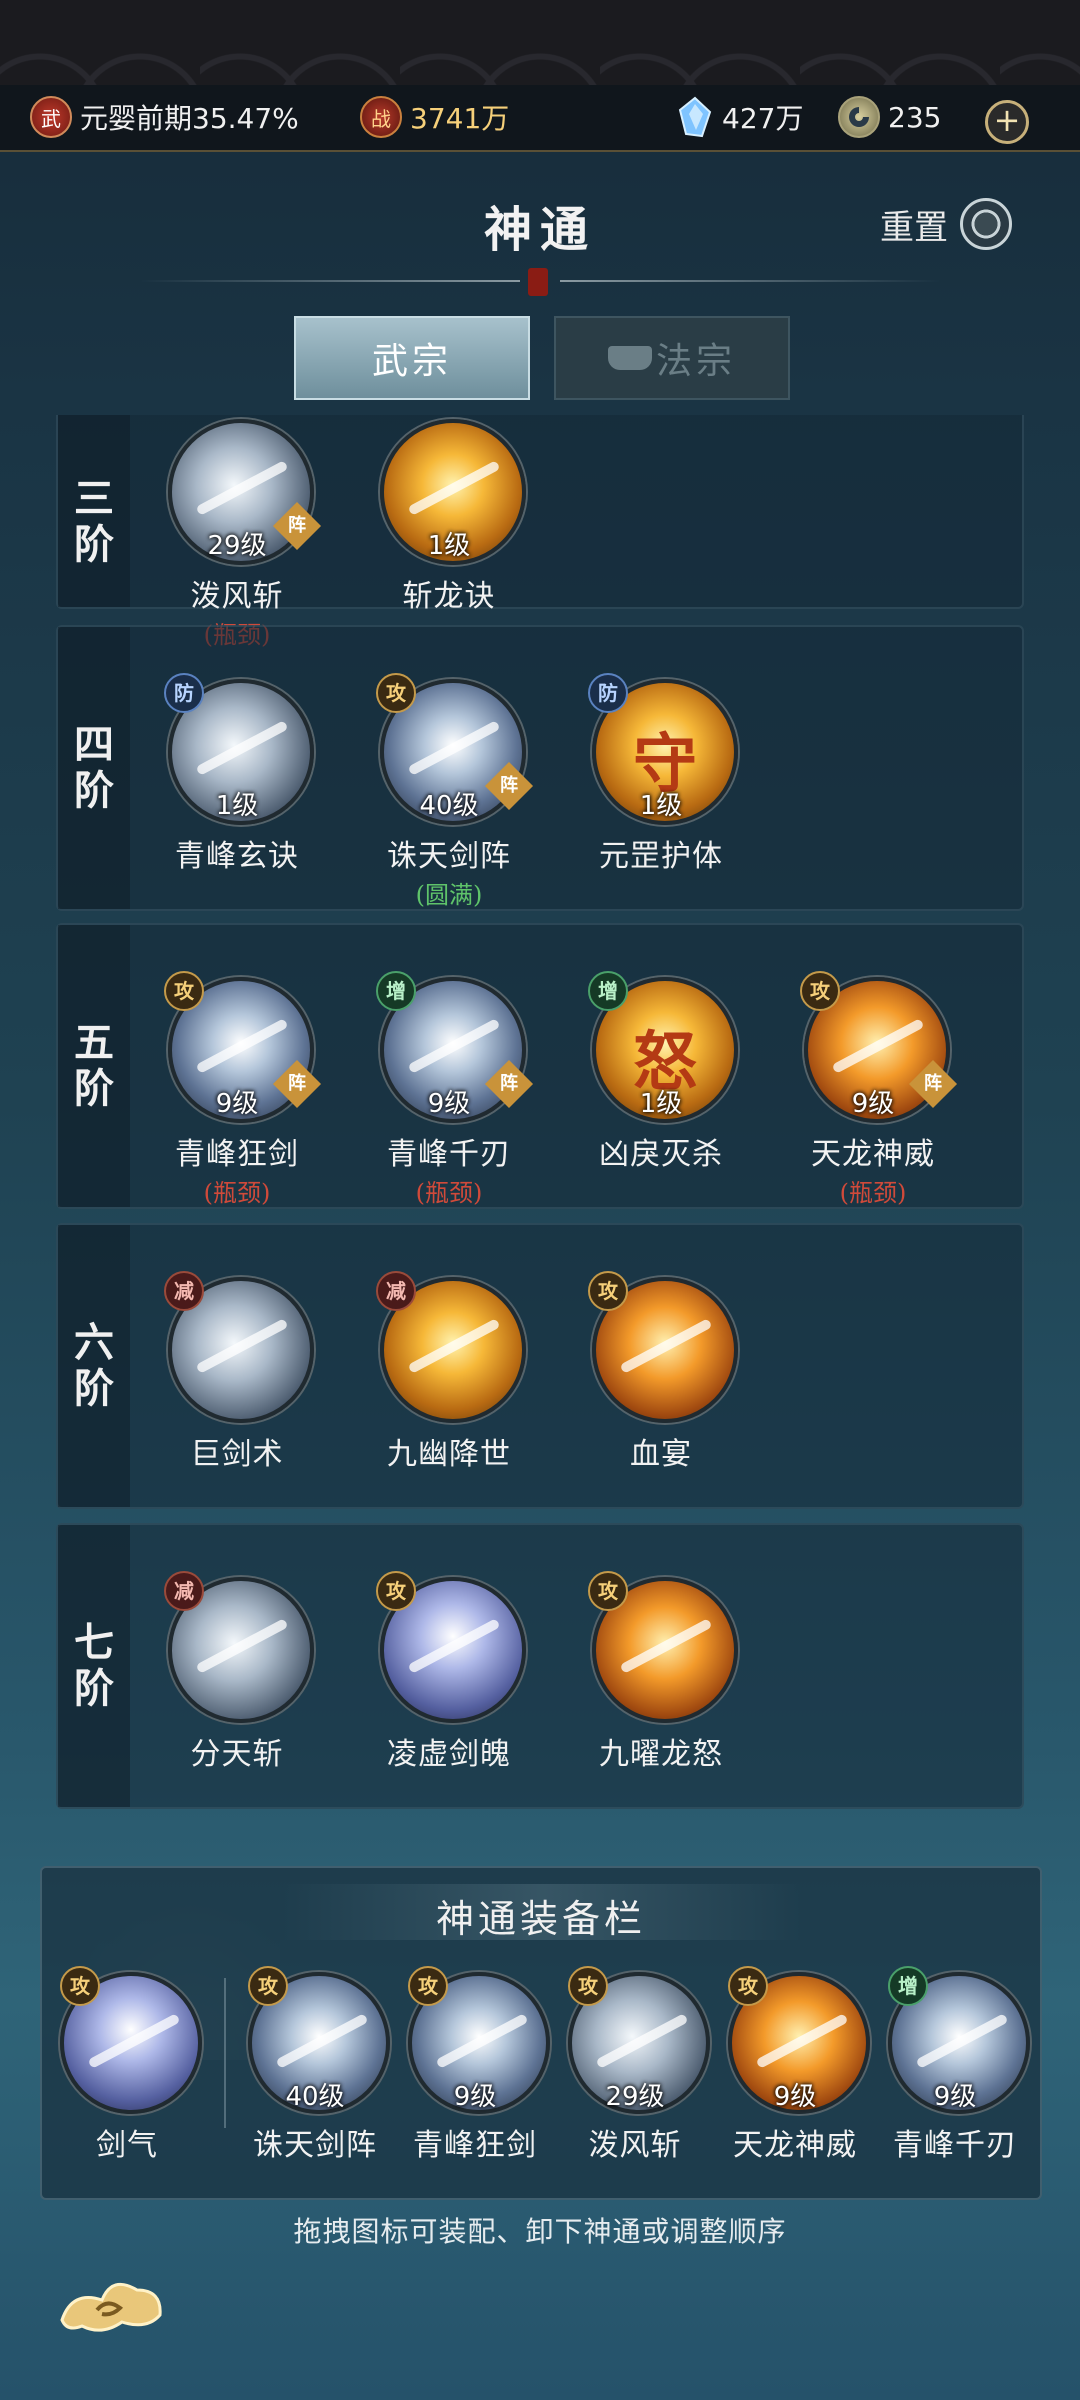 This screenshot has width=1080, height=2400. What do you see at coordinates (652, 1104) in the screenshot?
I see `skill-tiers-2-skills-2: 怒增 1级 凶戾灭杀` at bounding box center [652, 1104].